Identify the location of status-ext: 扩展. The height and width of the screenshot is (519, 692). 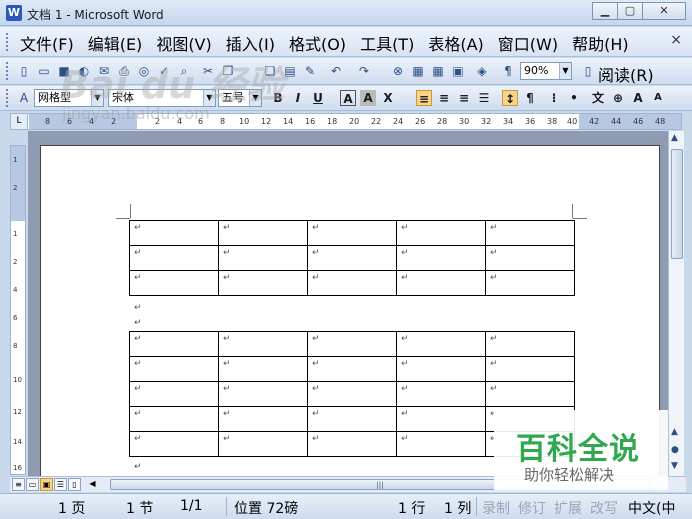
(568, 508).